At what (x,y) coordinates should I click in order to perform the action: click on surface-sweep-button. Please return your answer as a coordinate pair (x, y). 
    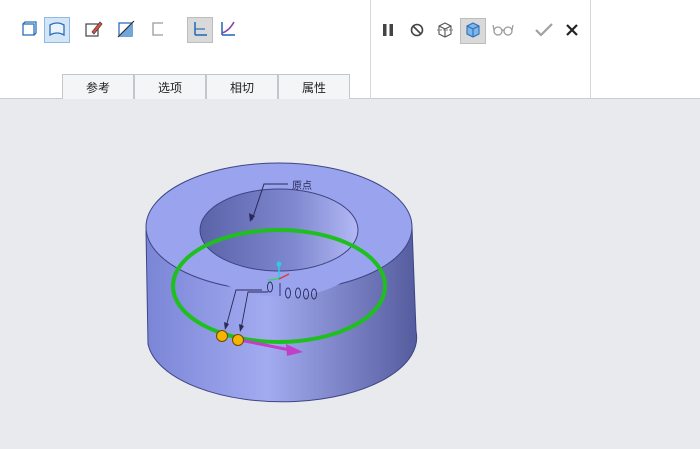
    Looking at the image, I should click on (57, 30).